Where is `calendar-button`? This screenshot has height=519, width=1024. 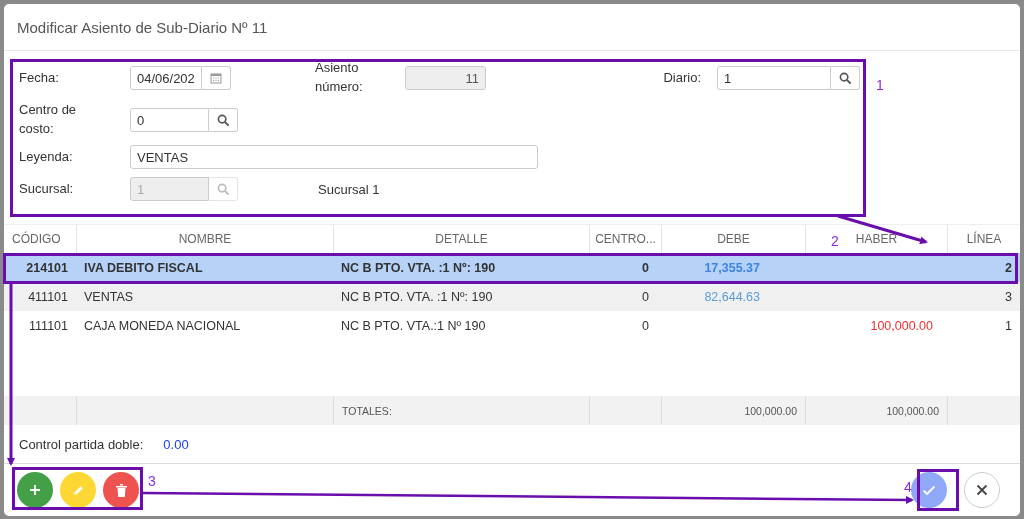
calendar-button is located at coordinates (216, 78).